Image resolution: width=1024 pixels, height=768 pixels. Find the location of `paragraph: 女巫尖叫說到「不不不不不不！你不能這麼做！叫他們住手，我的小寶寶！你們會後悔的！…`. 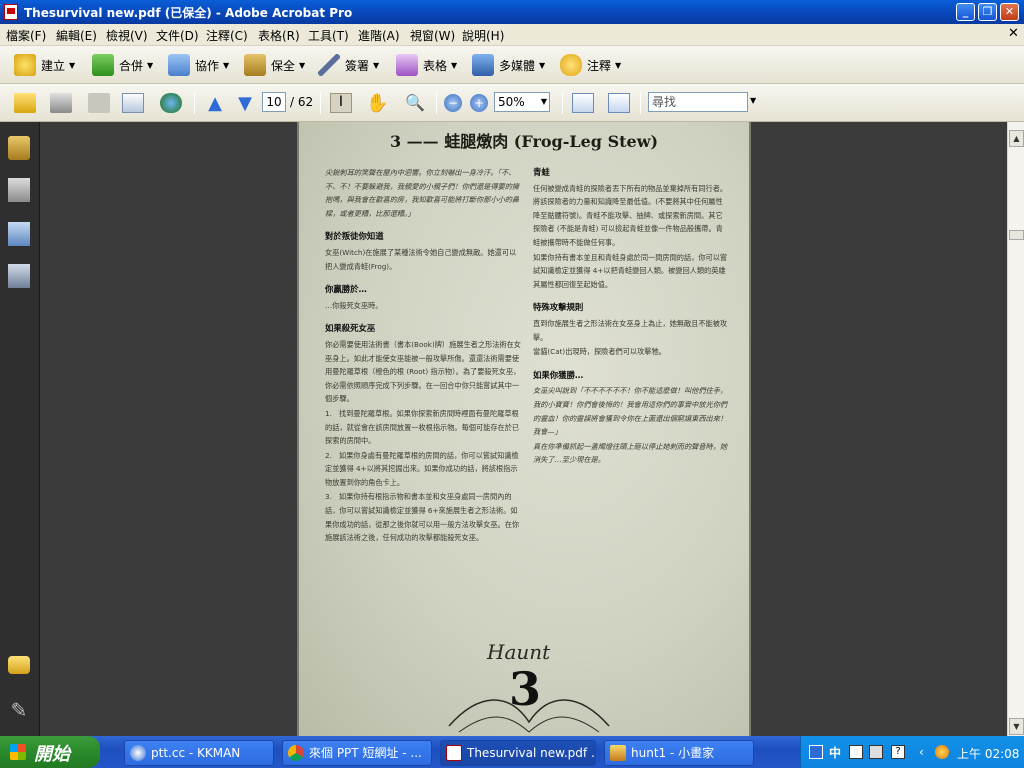

paragraph: 女巫尖叫說到「不不不不不不！你不能這麼做！叫他們住手，我的小寶寶！你們會後悔的！… is located at coordinates (630, 411).